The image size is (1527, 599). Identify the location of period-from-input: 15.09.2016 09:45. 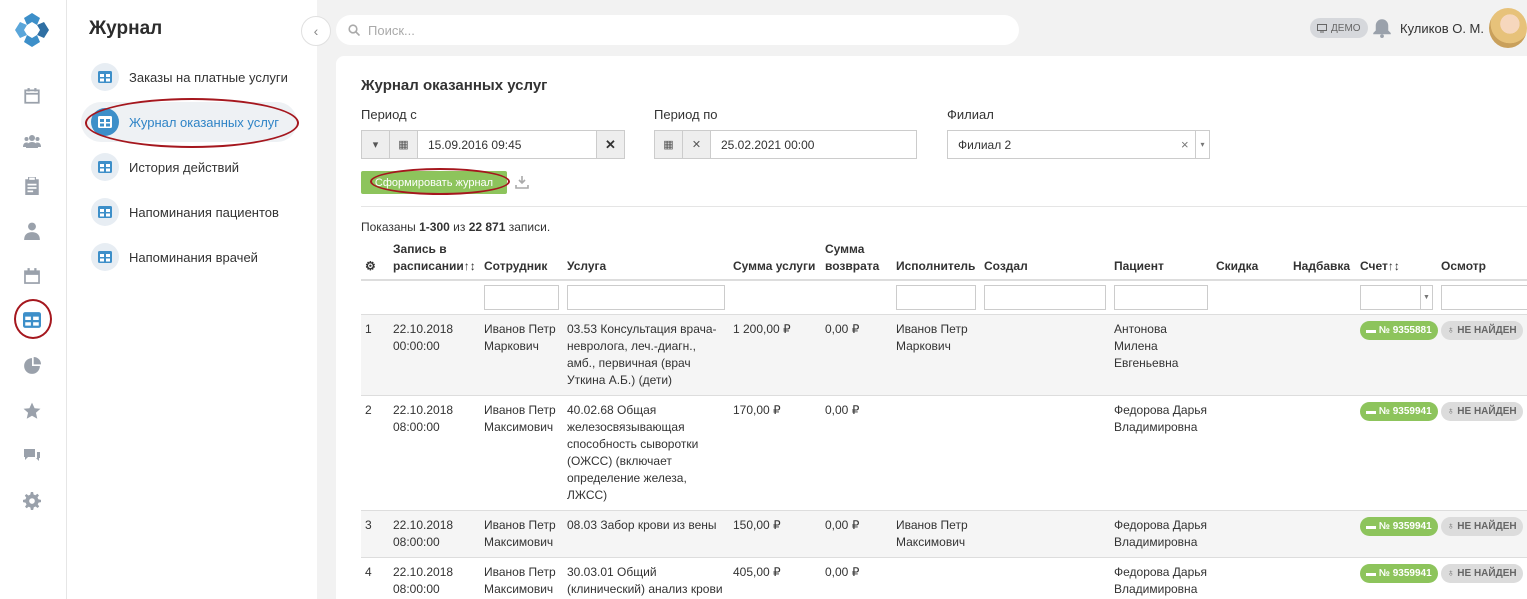
(507, 144).